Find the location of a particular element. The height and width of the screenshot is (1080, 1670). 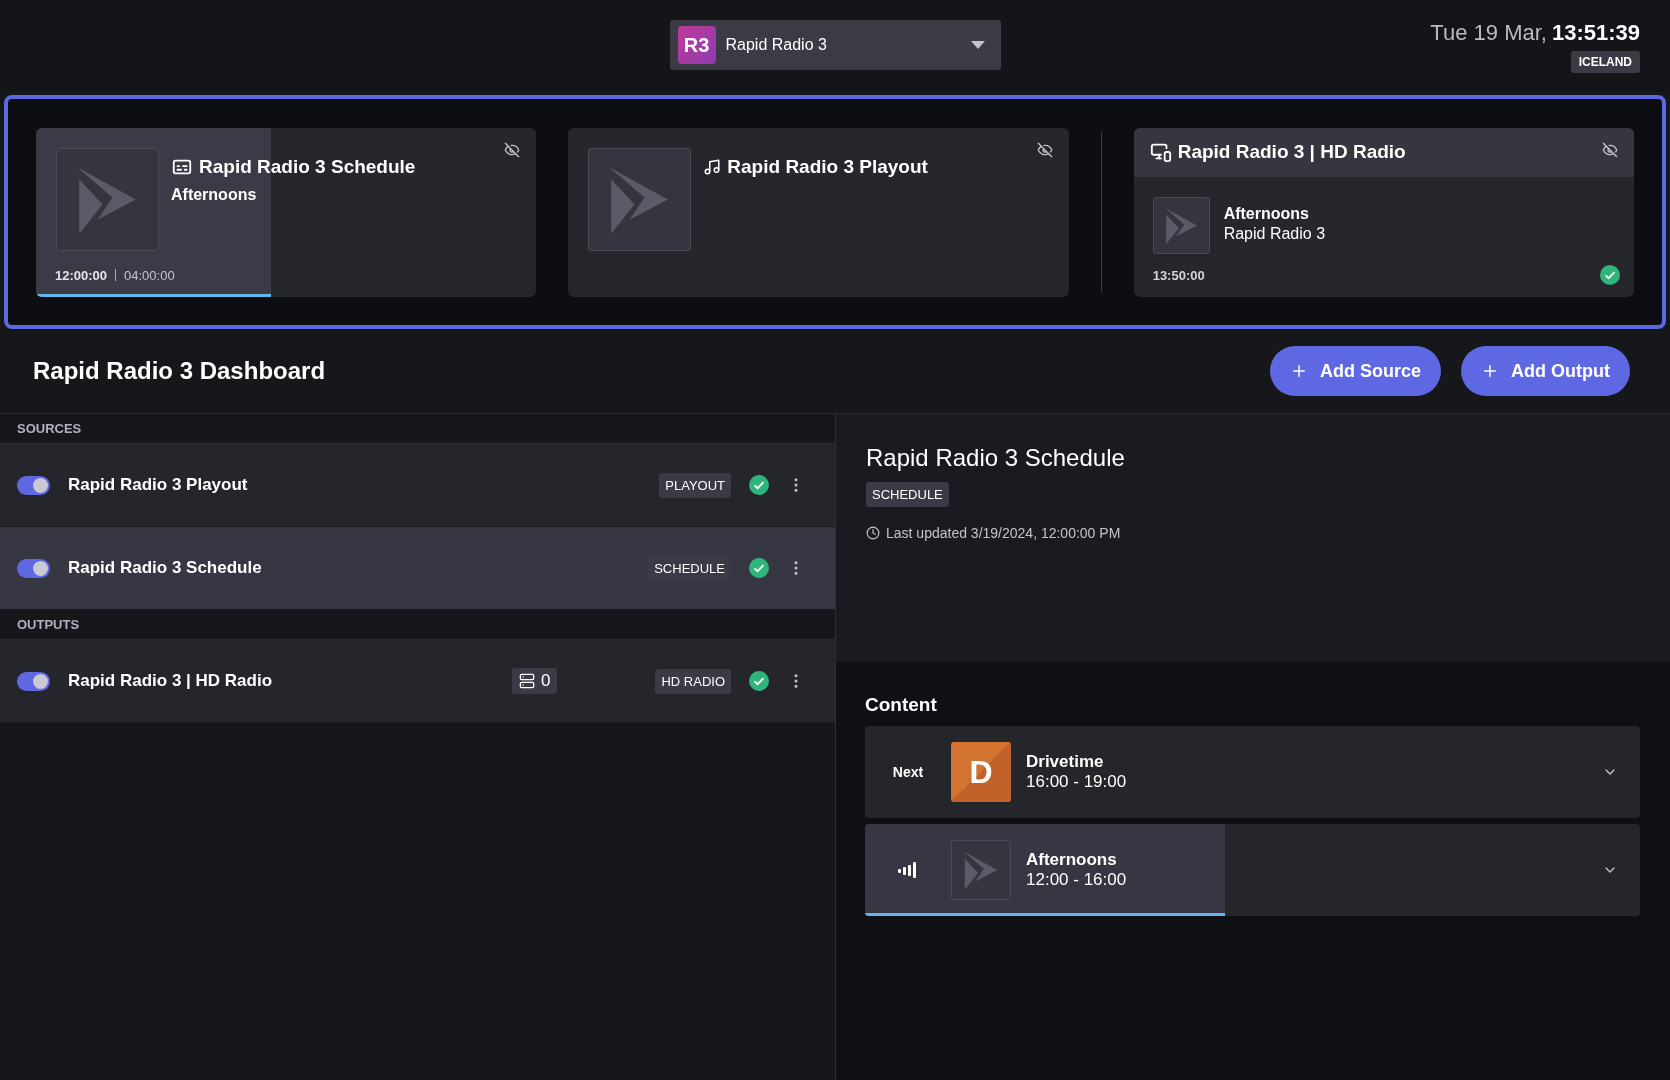

output-time: 13:50:00 is located at coordinates (1178, 275).